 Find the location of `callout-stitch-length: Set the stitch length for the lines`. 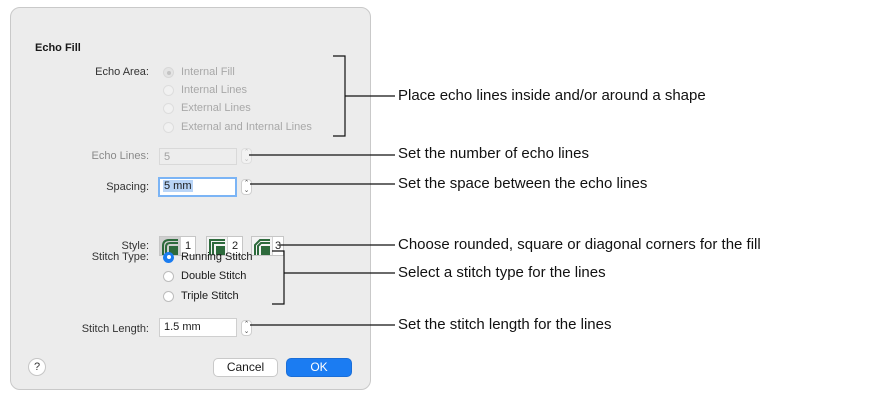

callout-stitch-length: Set the stitch length for the lines is located at coordinates (505, 324).